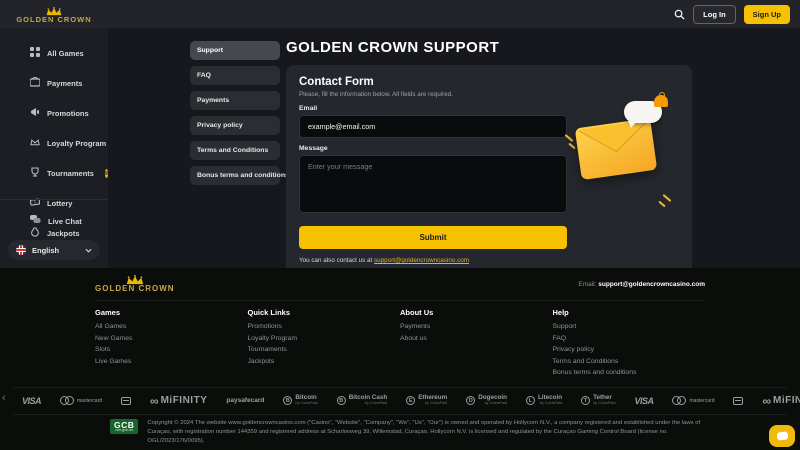  I want to click on footer-link-terms: Terms and Conditions, so click(629, 361).